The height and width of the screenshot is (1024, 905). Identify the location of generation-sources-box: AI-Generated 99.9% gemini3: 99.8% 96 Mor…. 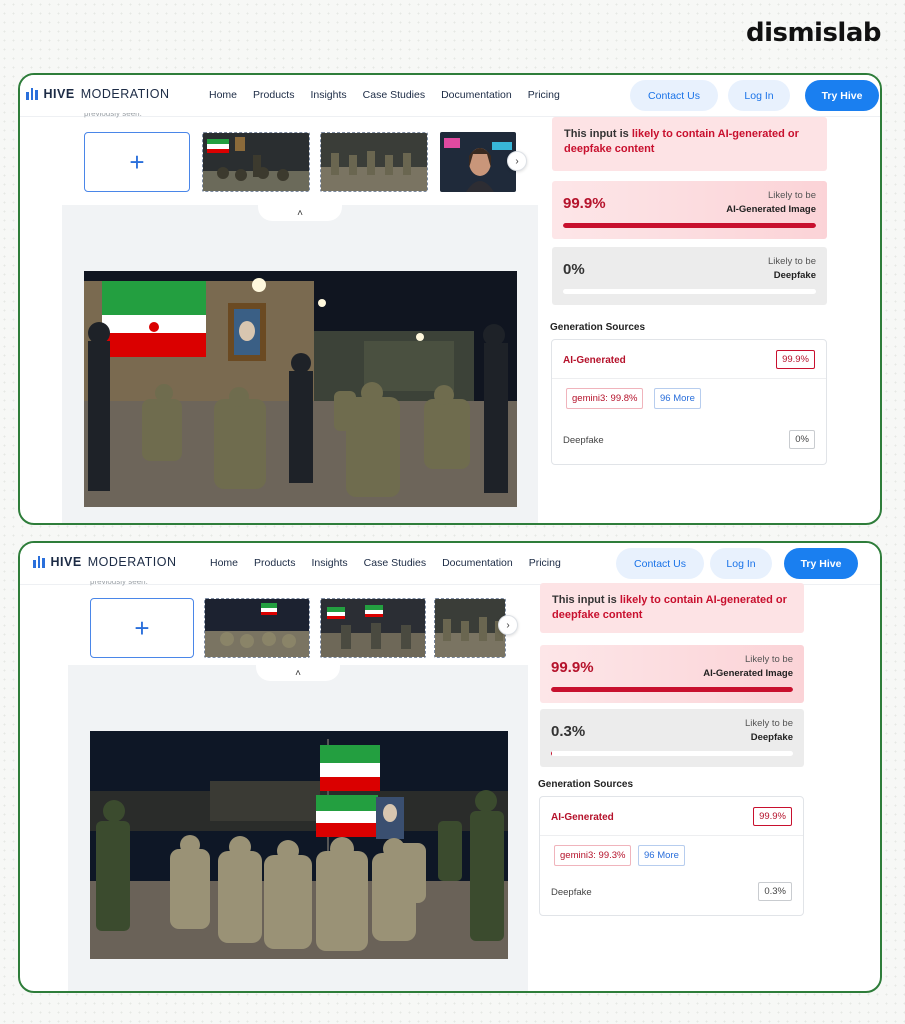
(689, 402).